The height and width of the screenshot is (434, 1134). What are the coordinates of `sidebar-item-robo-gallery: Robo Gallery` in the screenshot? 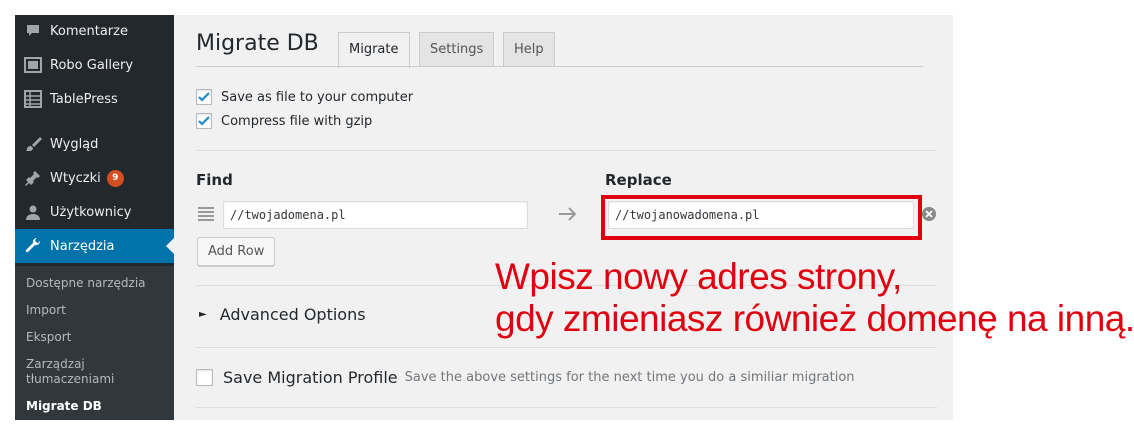 It's located at (94, 65).